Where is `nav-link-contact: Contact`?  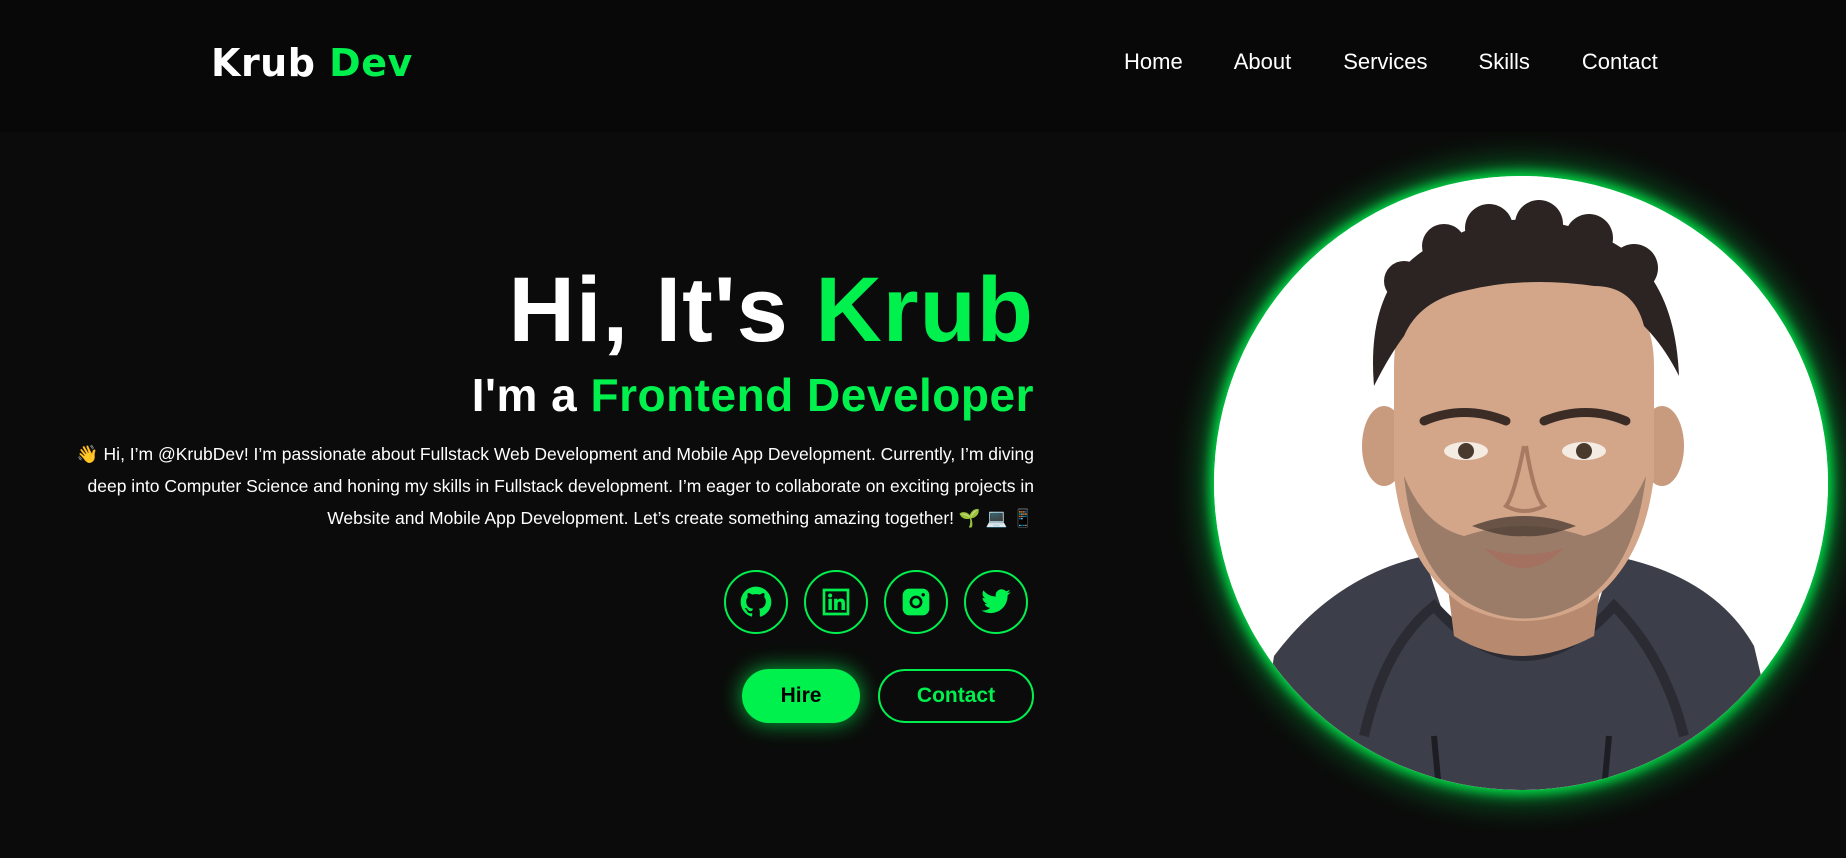
nav-link-contact: Contact is located at coordinates (1620, 62).